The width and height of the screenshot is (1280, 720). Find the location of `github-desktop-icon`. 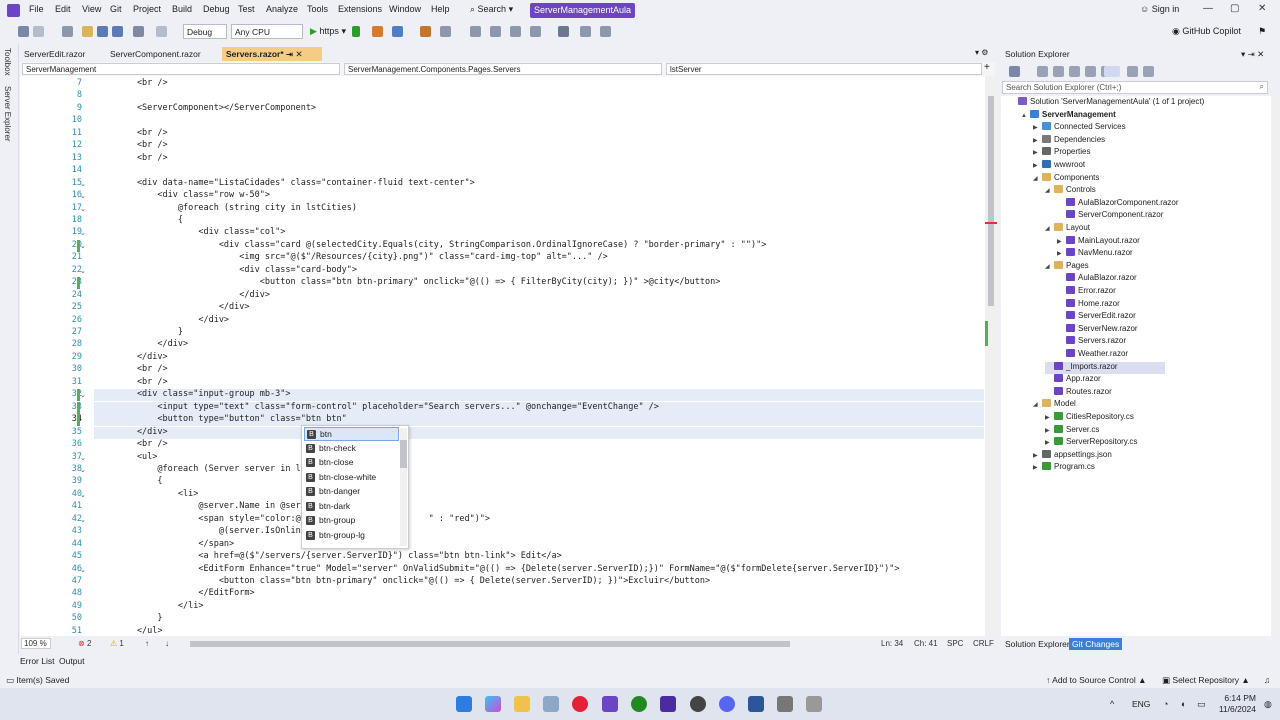

github-desktop-icon is located at coordinates (698, 704).